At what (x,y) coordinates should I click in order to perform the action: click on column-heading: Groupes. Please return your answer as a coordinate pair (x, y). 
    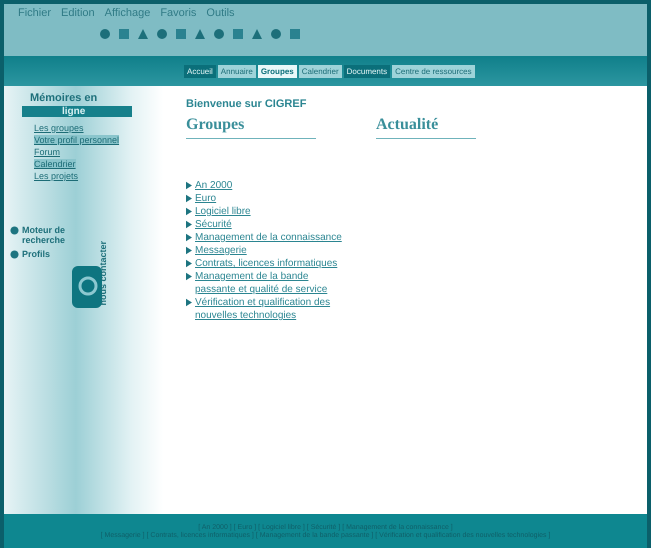
    Looking at the image, I should click on (251, 127).